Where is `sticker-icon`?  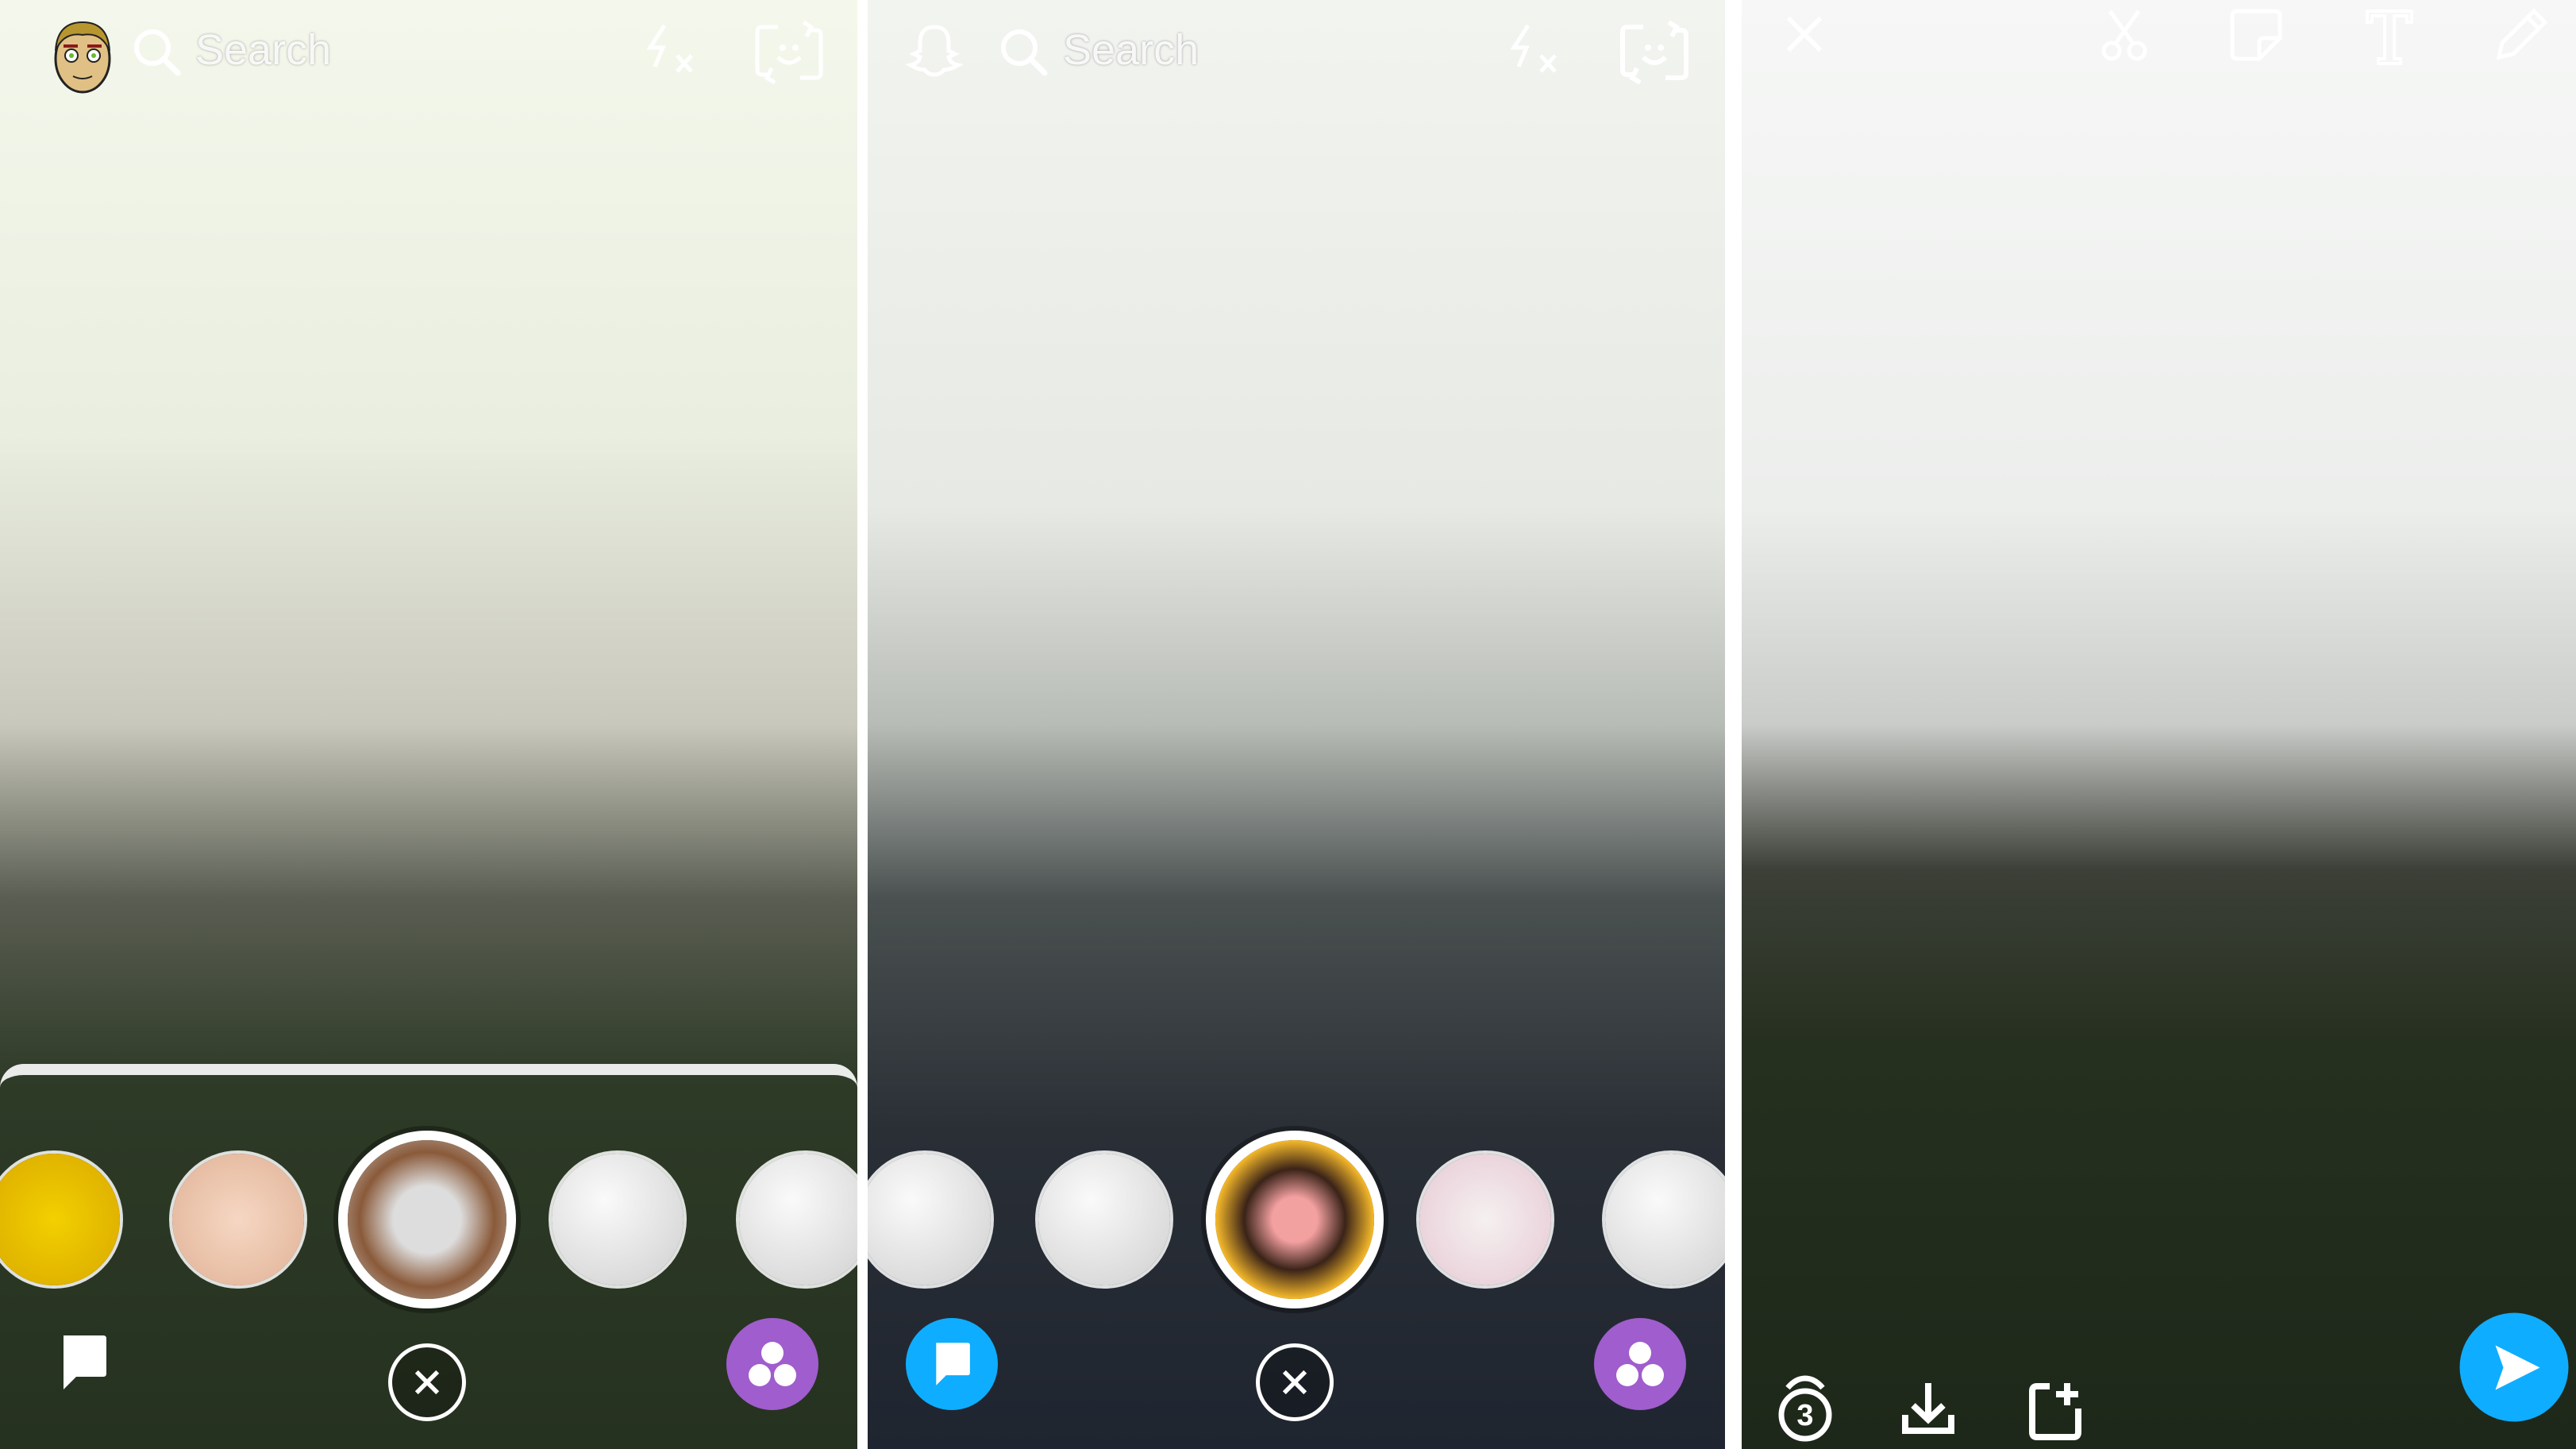 sticker-icon is located at coordinates (2256, 35).